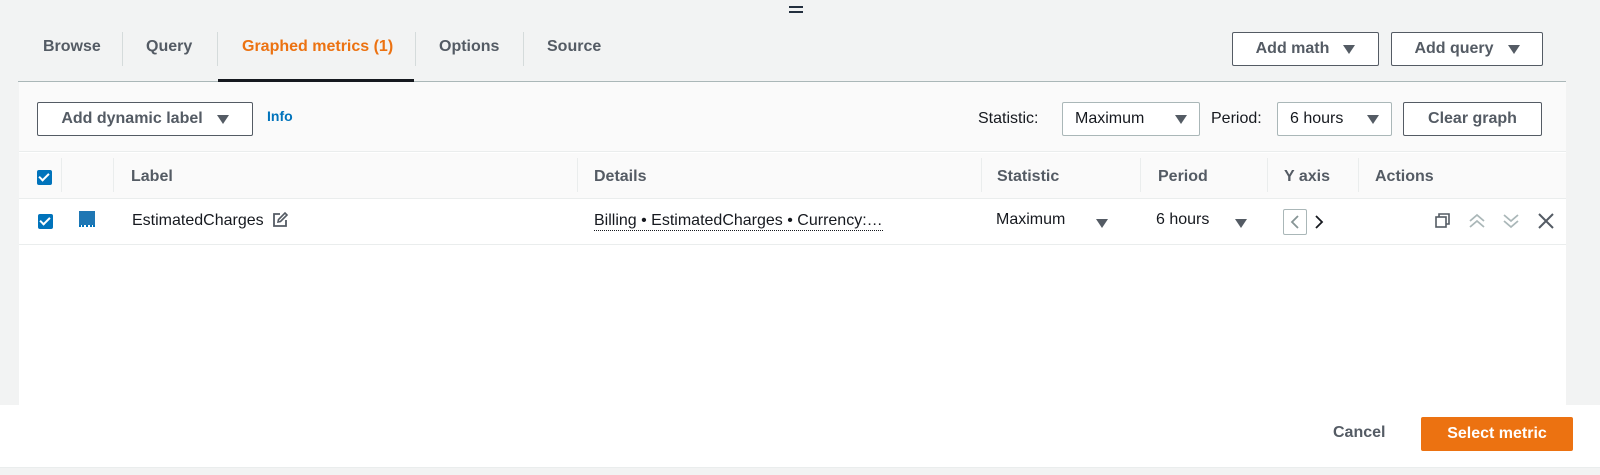 Image resolution: width=1600 pixels, height=475 pixels. Describe the element at coordinates (1359, 433) in the screenshot. I see `cancel-button: Cancel` at that location.